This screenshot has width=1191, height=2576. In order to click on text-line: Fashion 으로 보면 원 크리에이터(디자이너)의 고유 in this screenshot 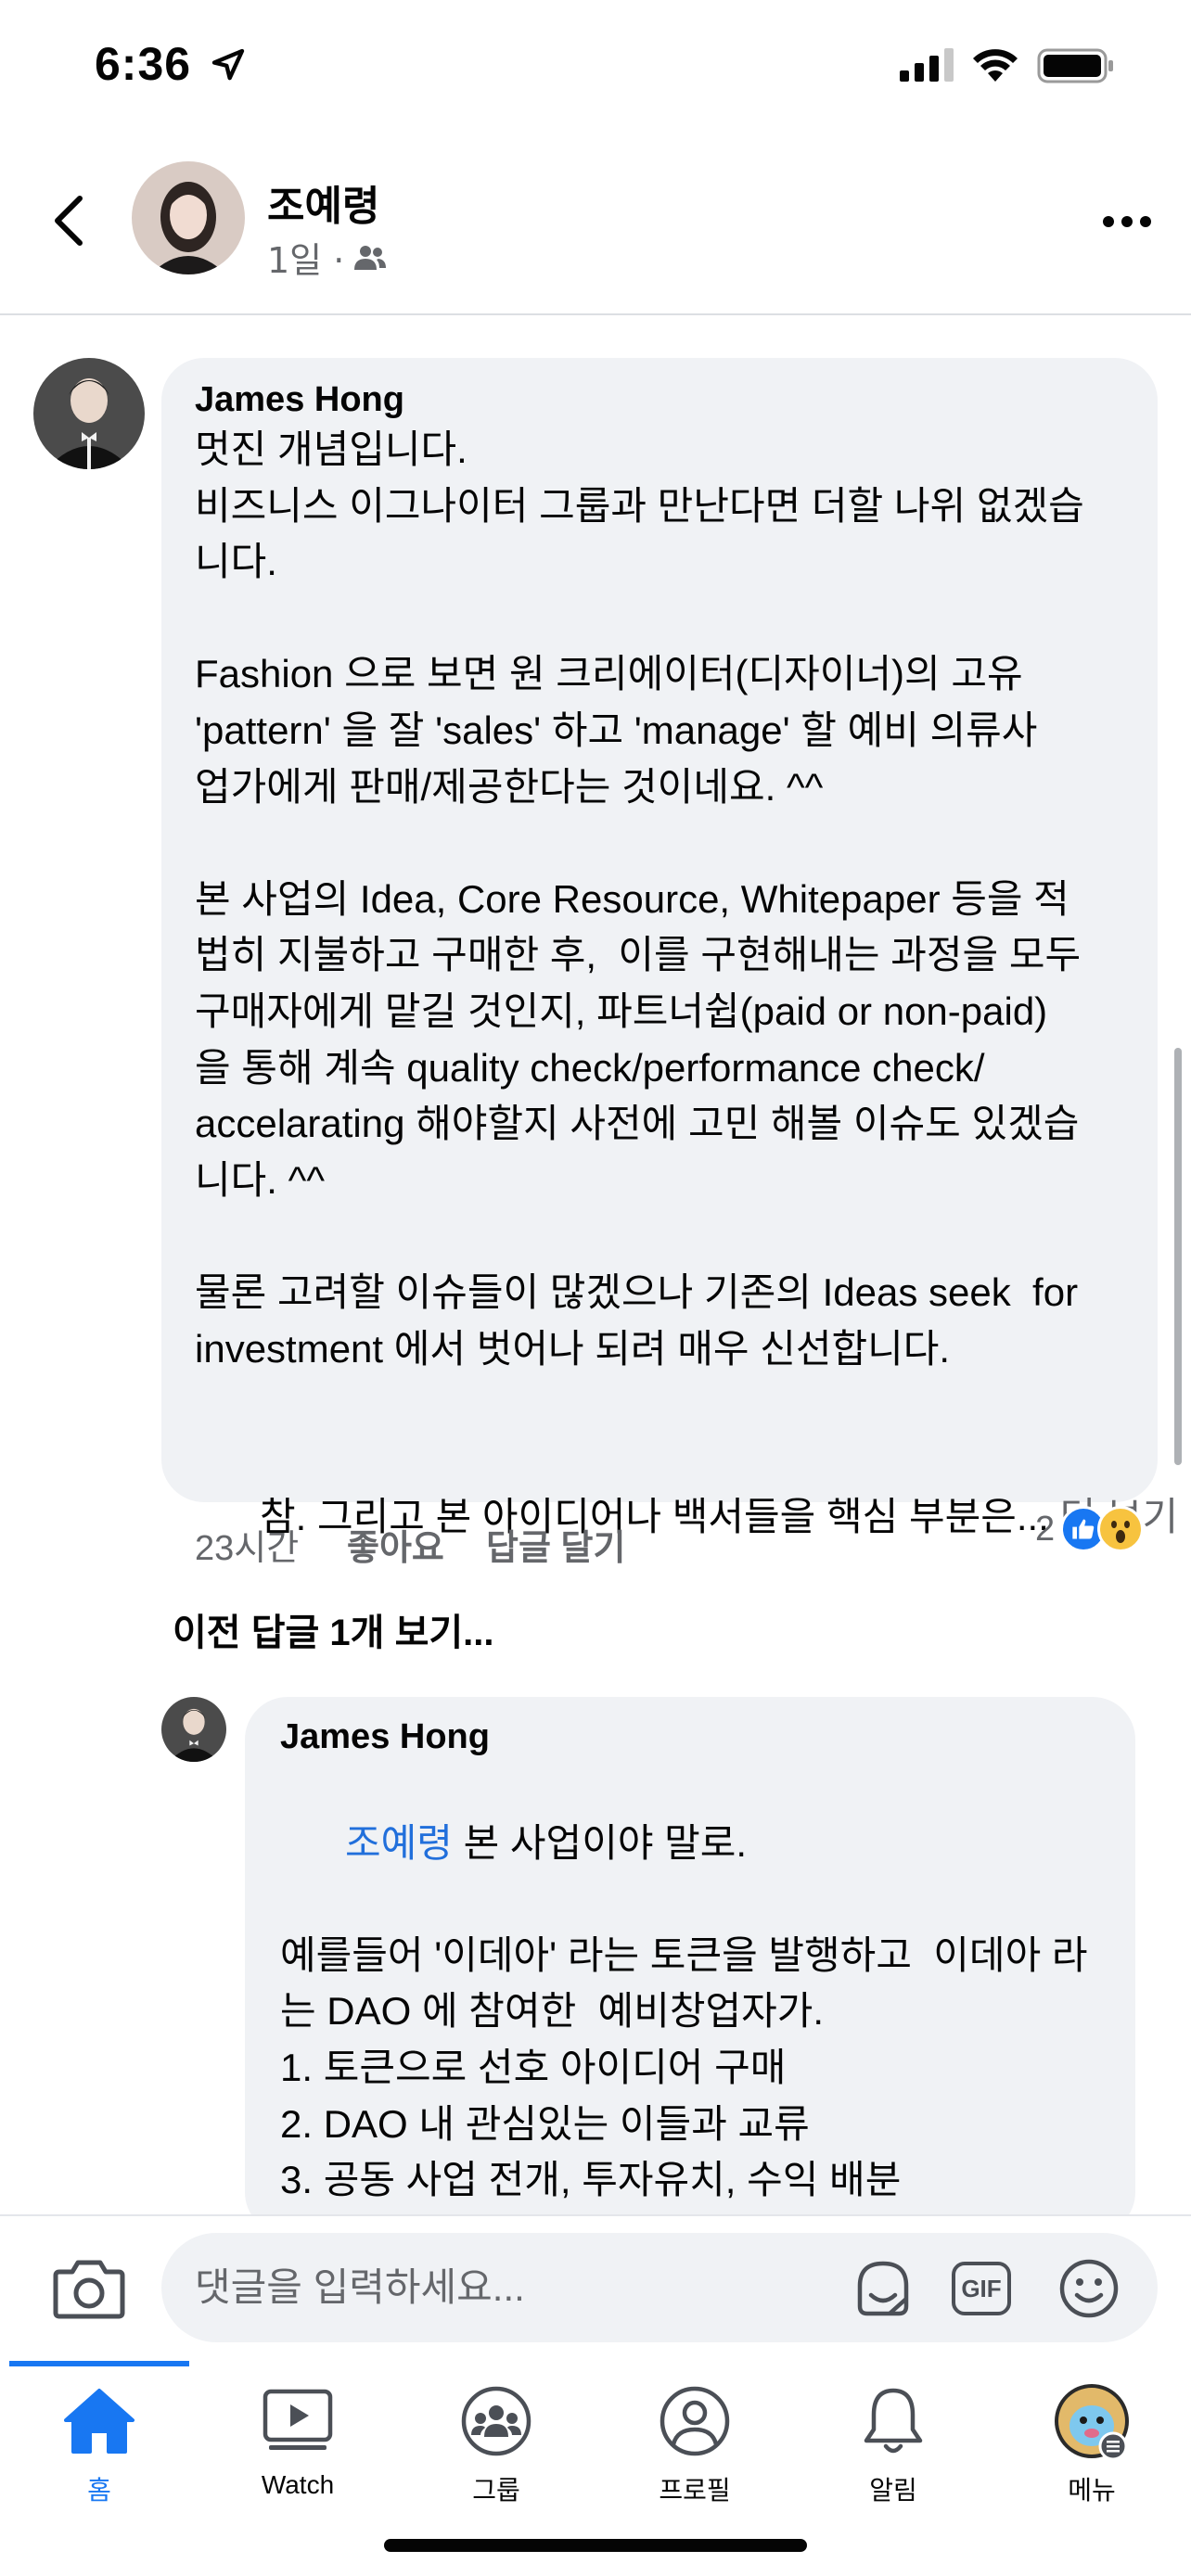, I will do `click(609, 674)`.